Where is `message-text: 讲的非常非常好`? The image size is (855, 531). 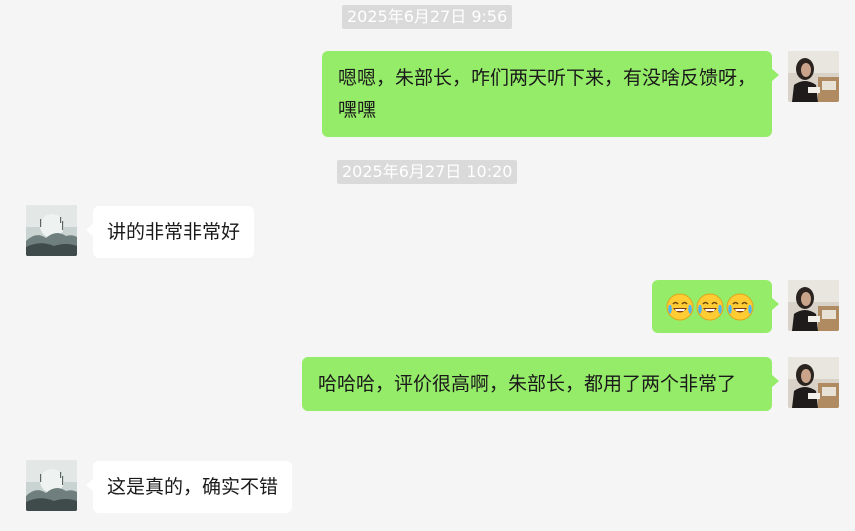
message-text: 讲的非常非常好 is located at coordinates (174, 232).